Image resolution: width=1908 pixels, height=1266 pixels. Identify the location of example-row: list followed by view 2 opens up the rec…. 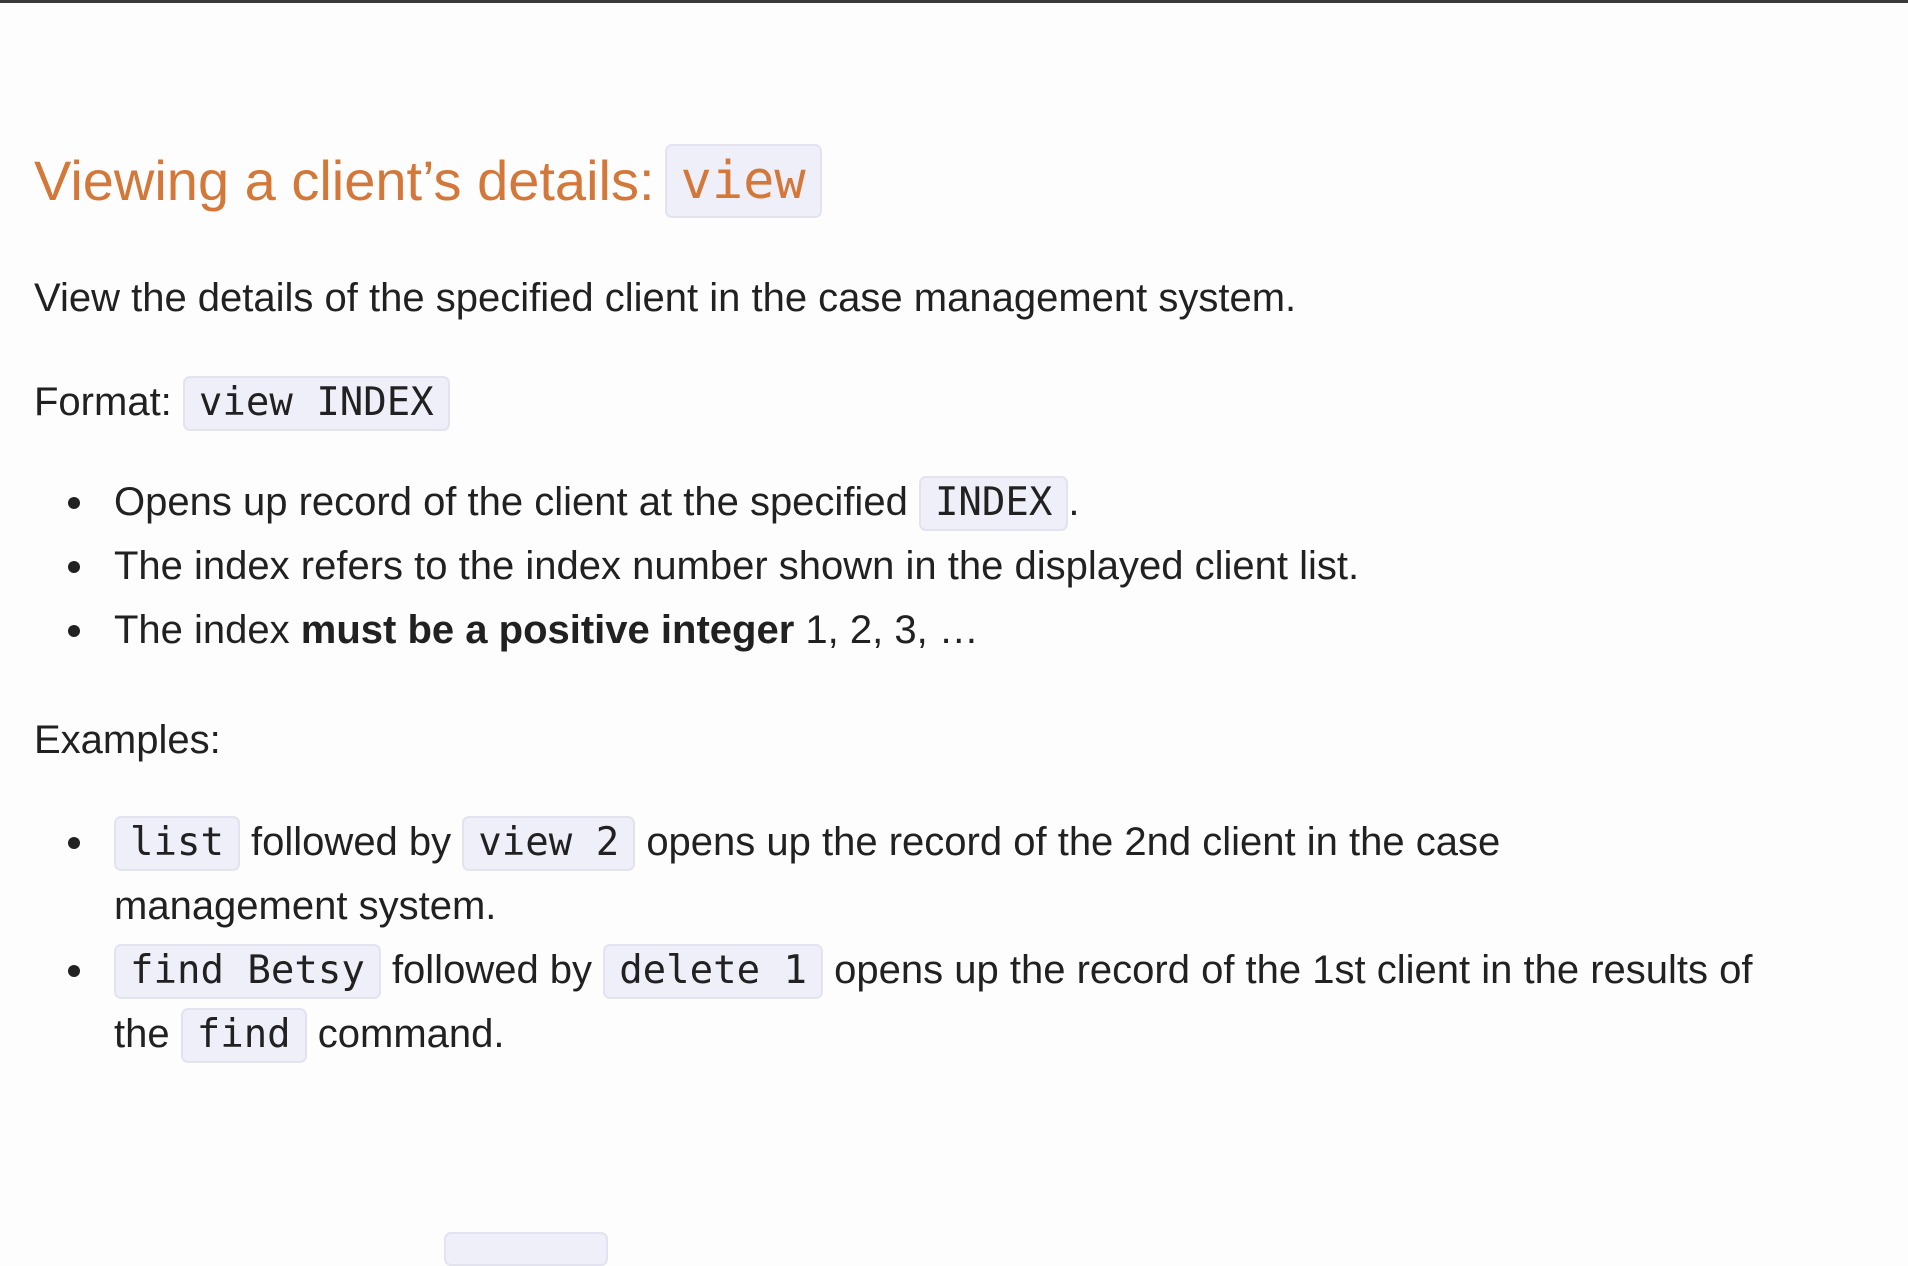
(999, 842).